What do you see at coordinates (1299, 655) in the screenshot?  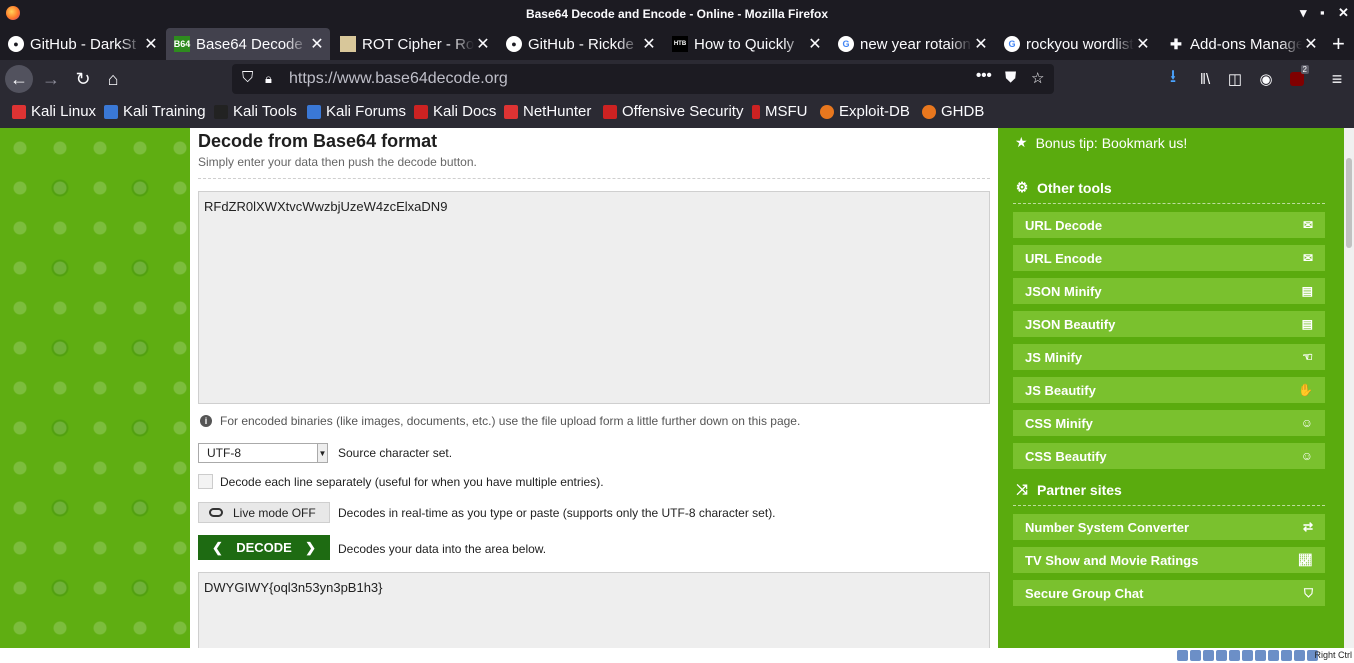 I see `mouse-integration-icon` at bounding box center [1299, 655].